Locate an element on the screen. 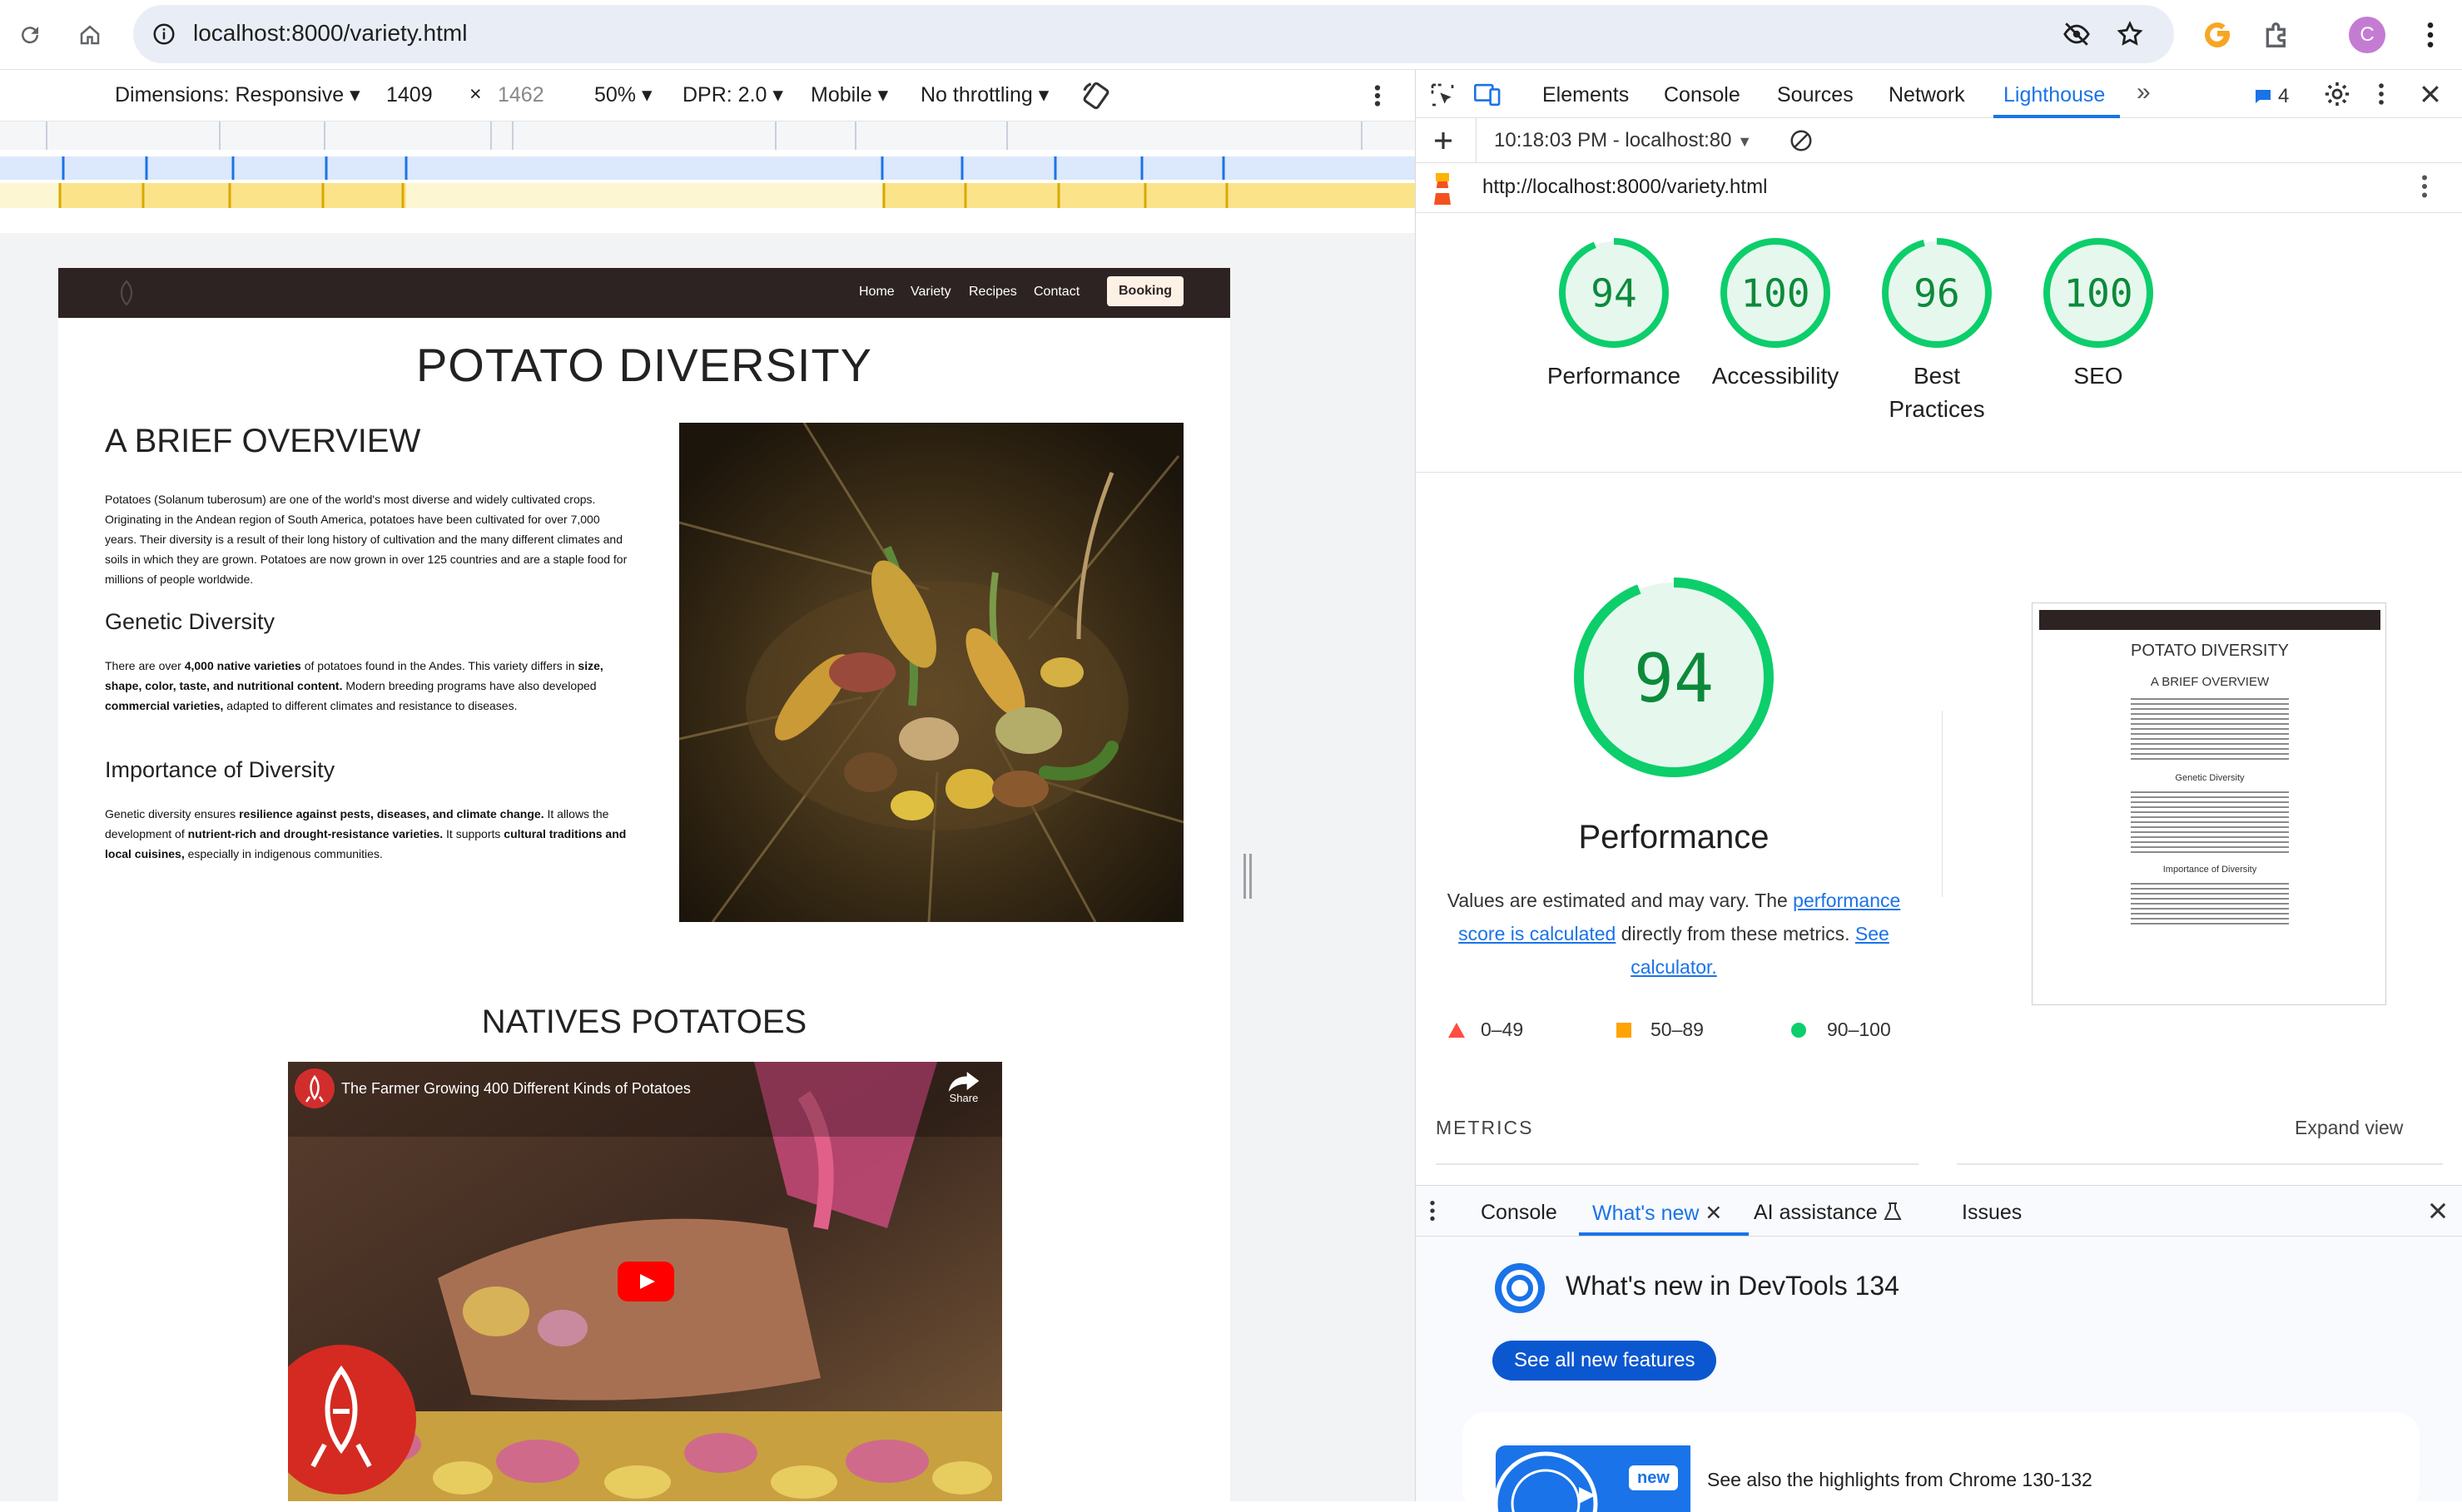 This screenshot has height=1512, width=2462. report-divider is located at coordinates (1942, 804).